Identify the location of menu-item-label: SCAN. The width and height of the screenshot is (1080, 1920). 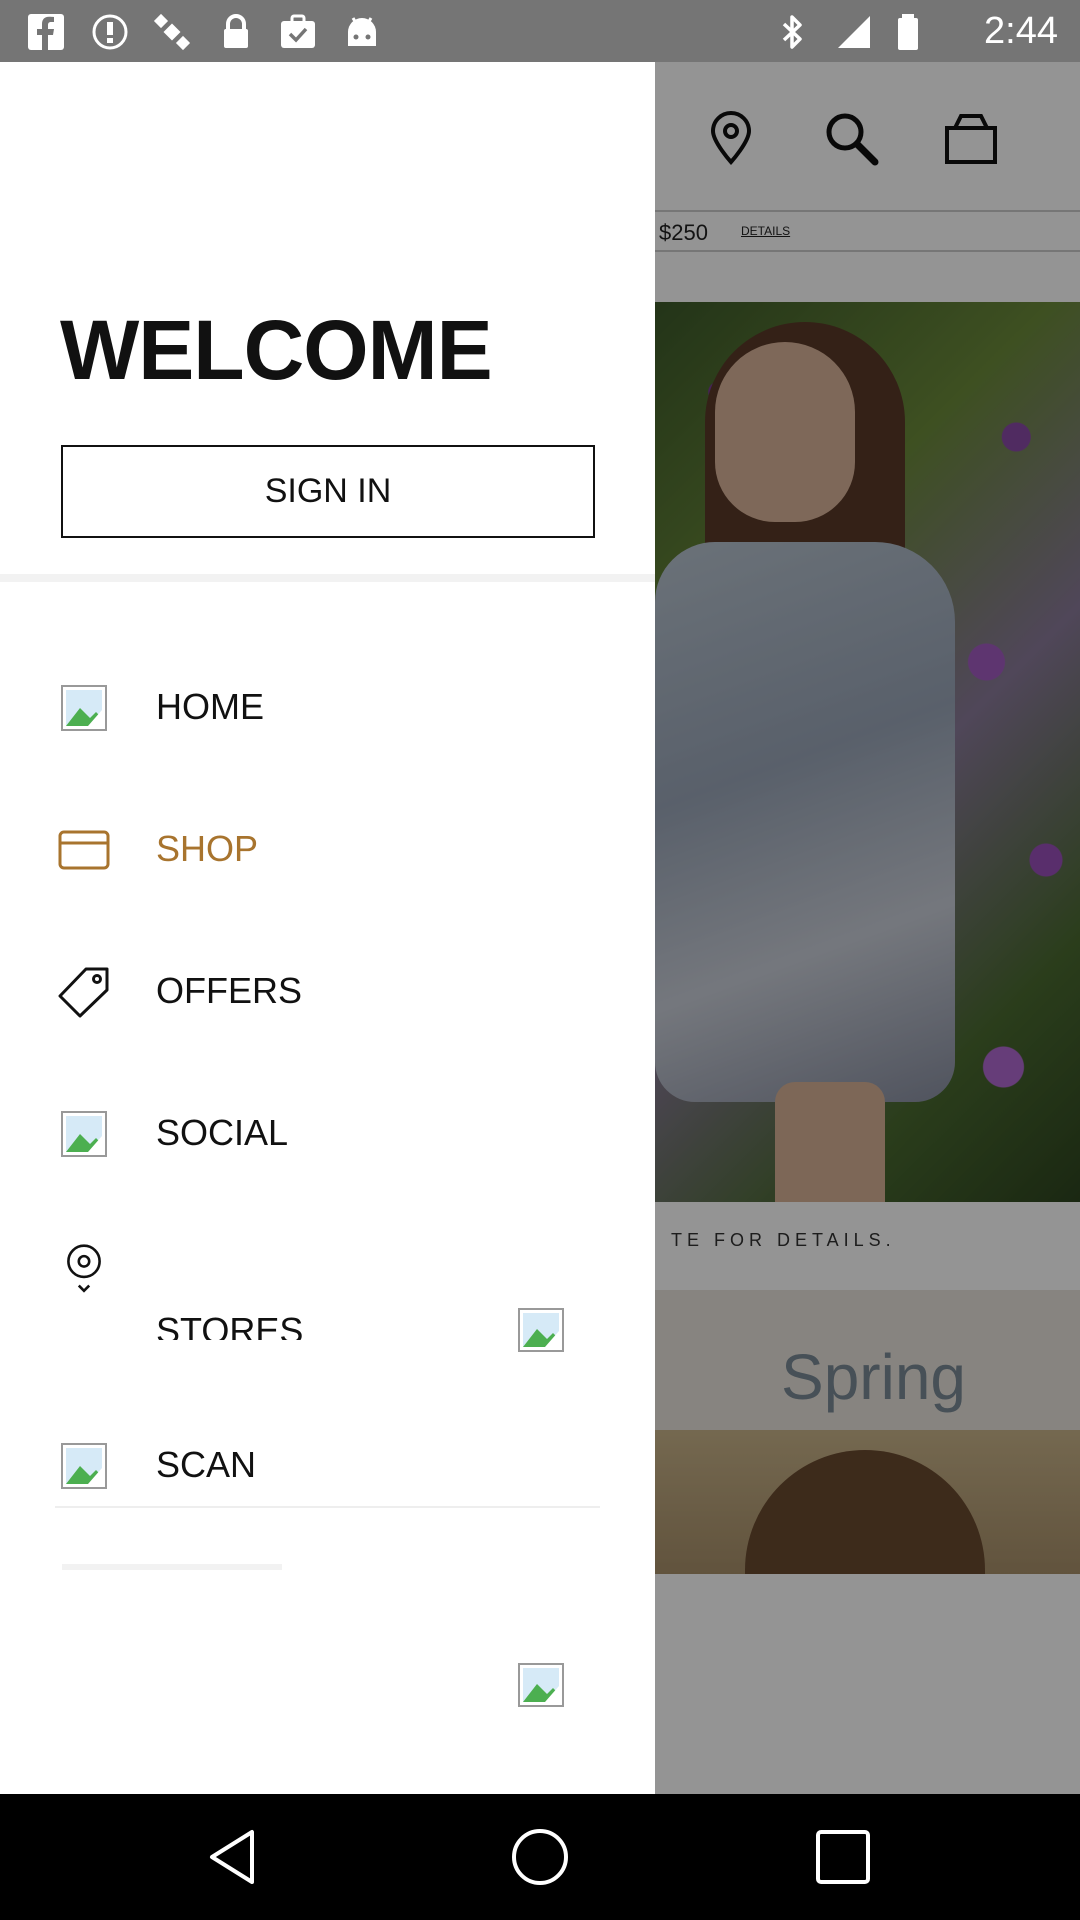
(206, 1464).